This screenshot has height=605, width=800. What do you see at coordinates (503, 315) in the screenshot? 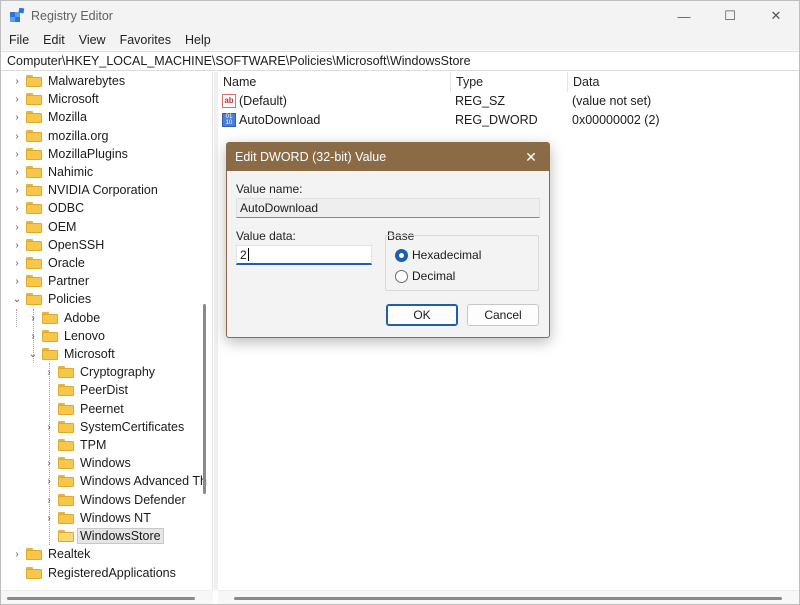
I see `cancel-button: Cancel` at bounding box center [503, 315].